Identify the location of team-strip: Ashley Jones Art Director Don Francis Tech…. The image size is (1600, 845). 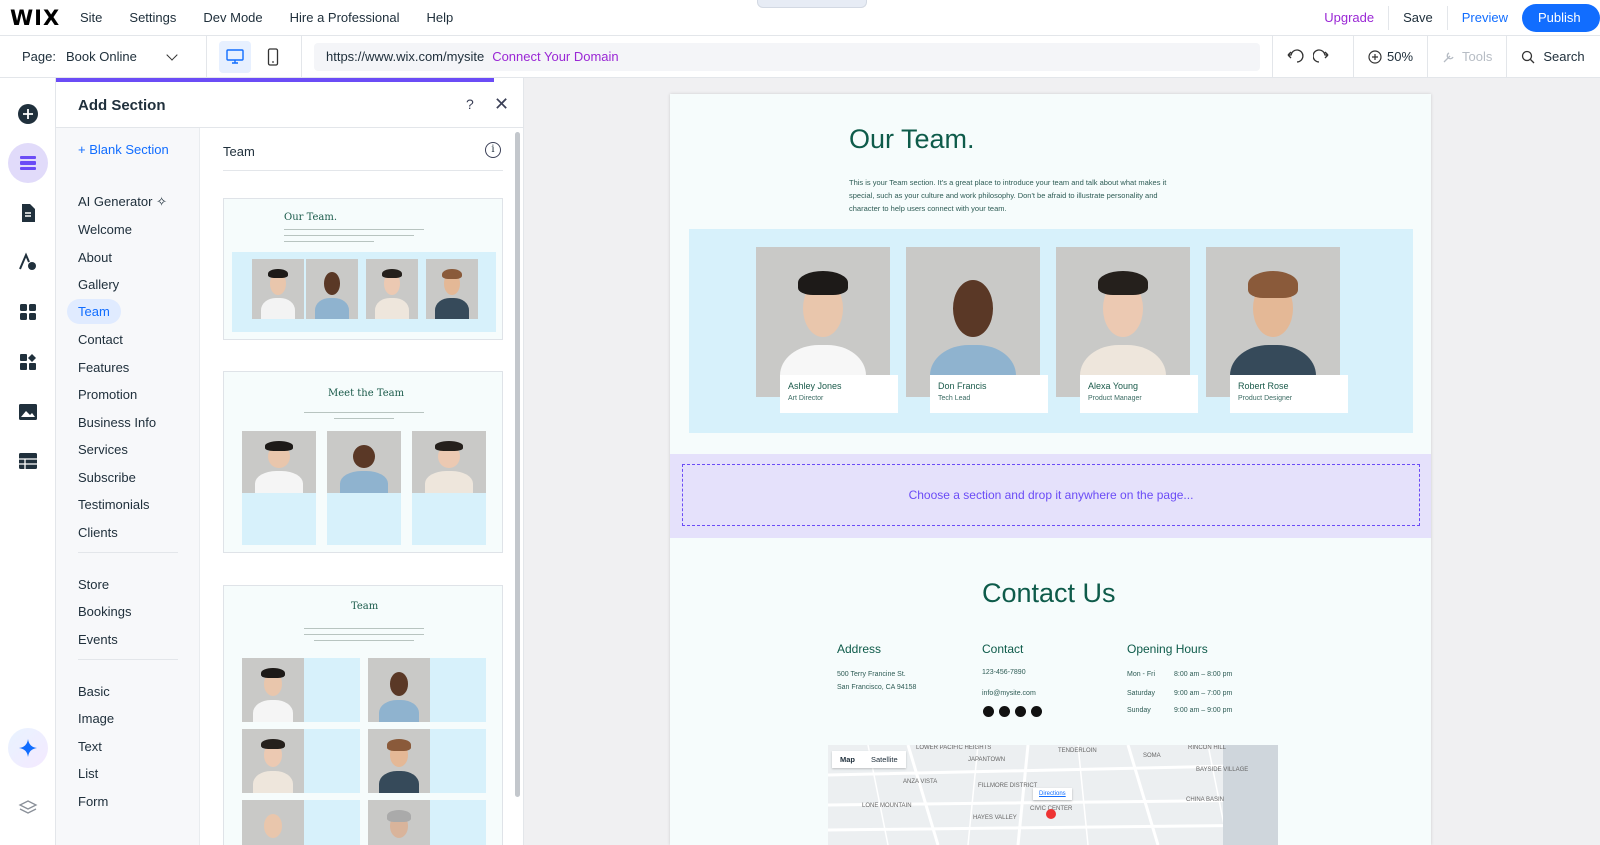
(1051, 331).